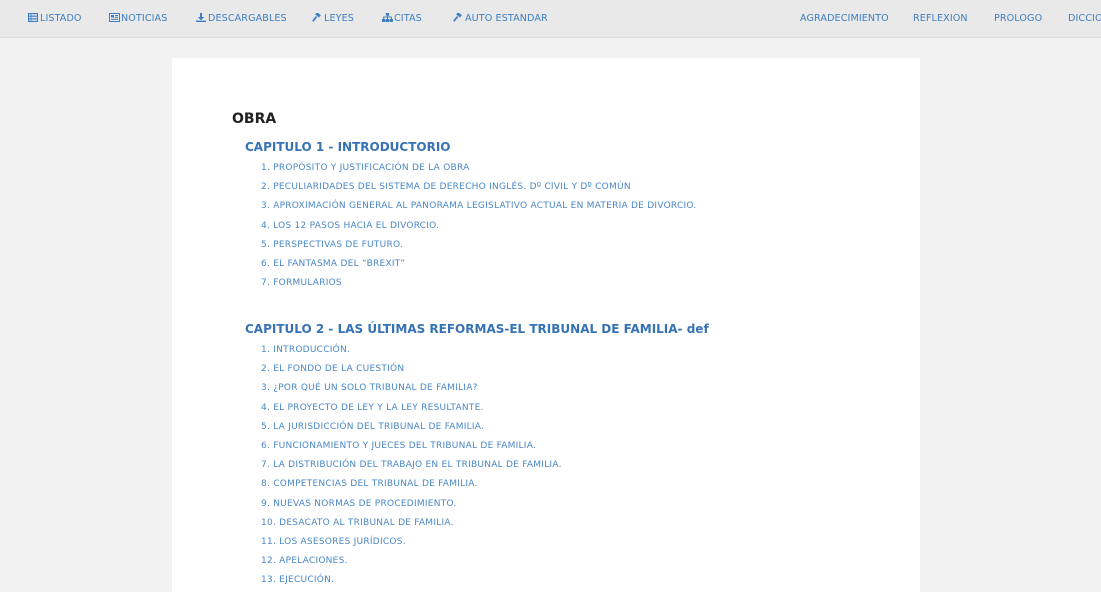  Describe the element at coordinates (575, 369) in the screenshot. I see `list-item: 2. EL FONDO DE LA CUESTIÓN` at that location.